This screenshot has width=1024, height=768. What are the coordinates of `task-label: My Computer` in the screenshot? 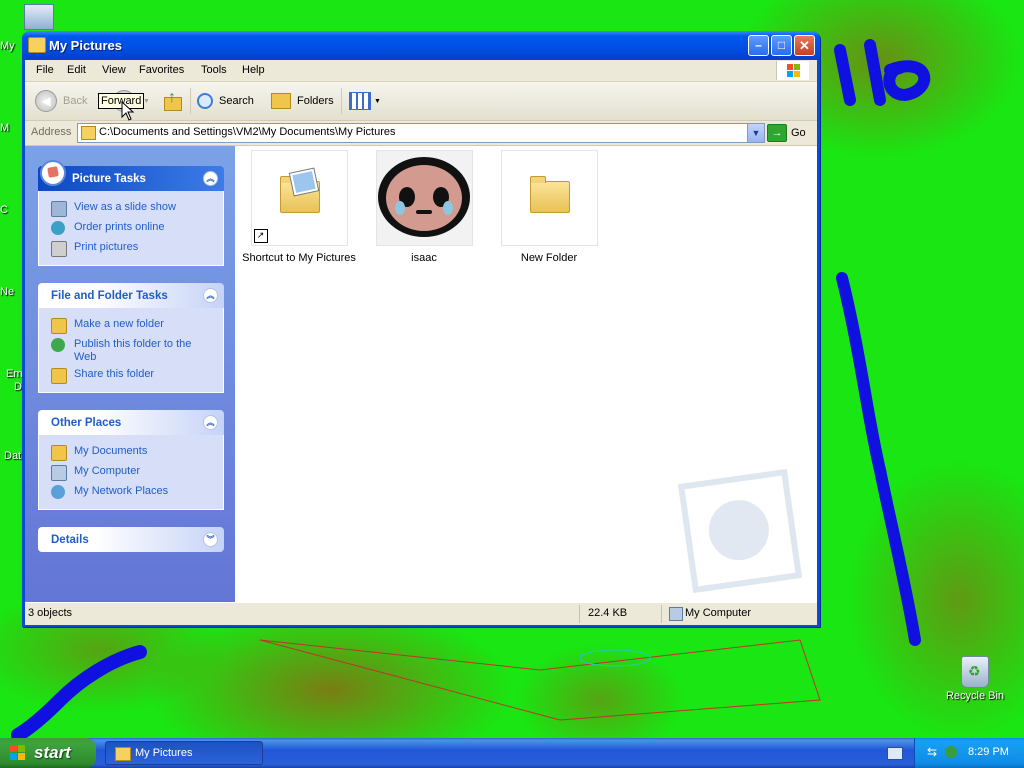 It's located at (107, 471).